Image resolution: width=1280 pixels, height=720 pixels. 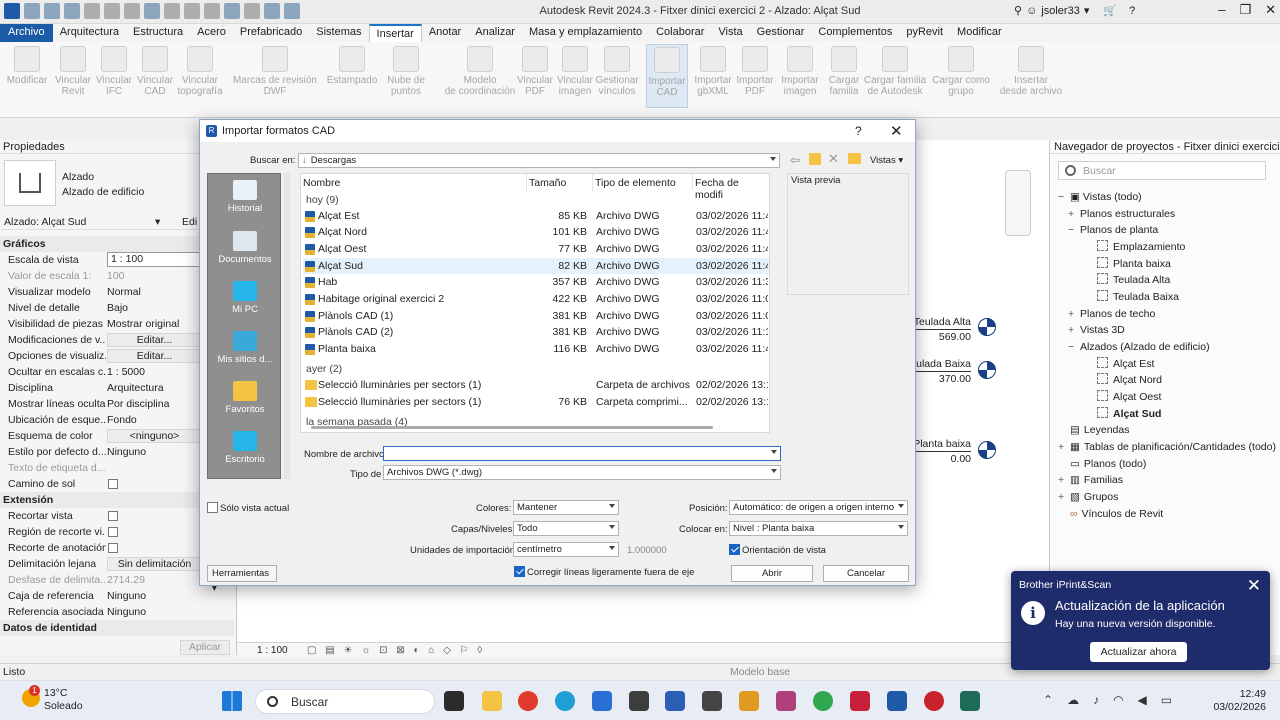 What do you see at coordinates (1090, 480) in the screenshot?
I see `tree-families: + ▥ Familias` at bounding box center [1090, 480].